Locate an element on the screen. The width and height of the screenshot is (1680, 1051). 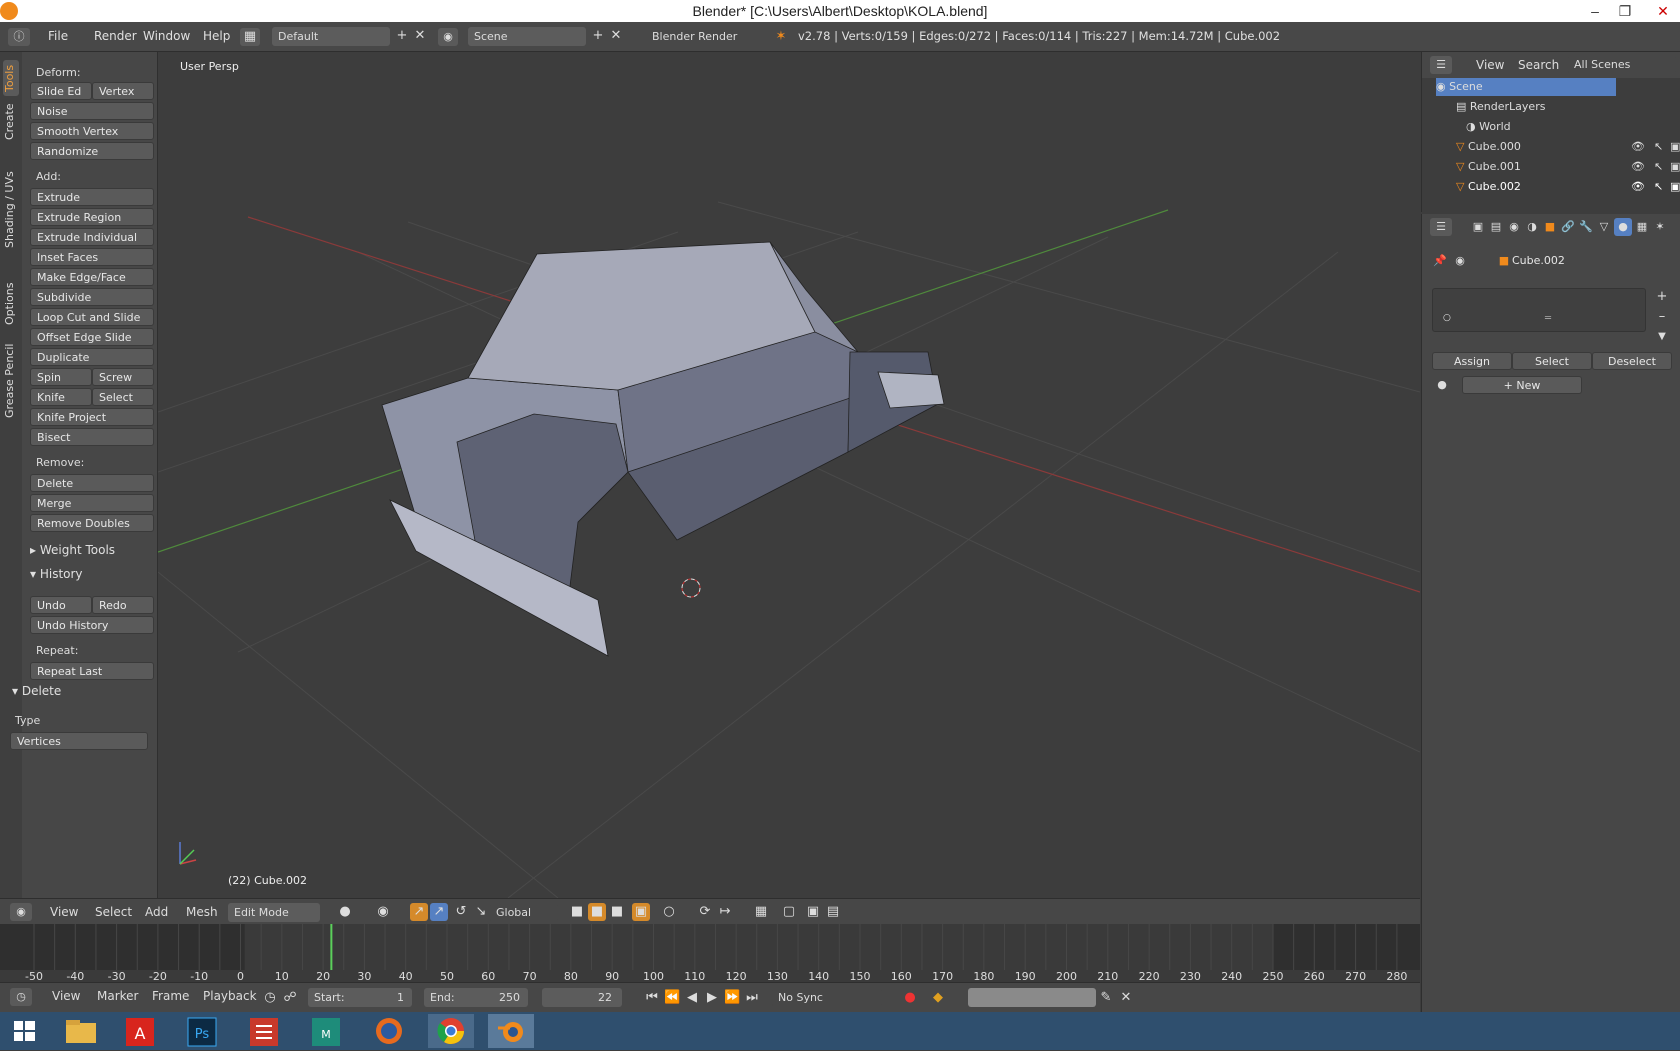
preview-range-icon: ◷ is located at coordinates (270, 998).